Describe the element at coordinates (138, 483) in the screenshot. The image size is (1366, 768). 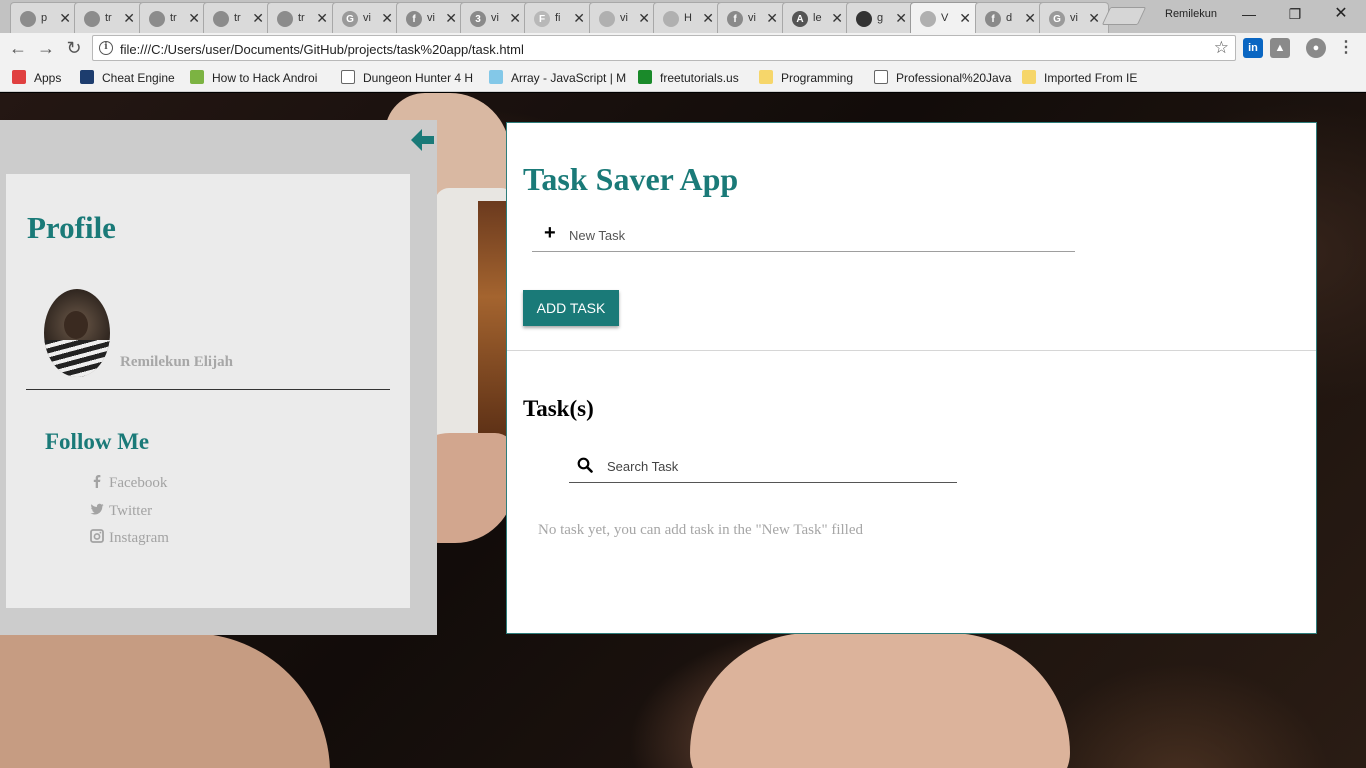
I see `facebook-label: Facebook` at that location.